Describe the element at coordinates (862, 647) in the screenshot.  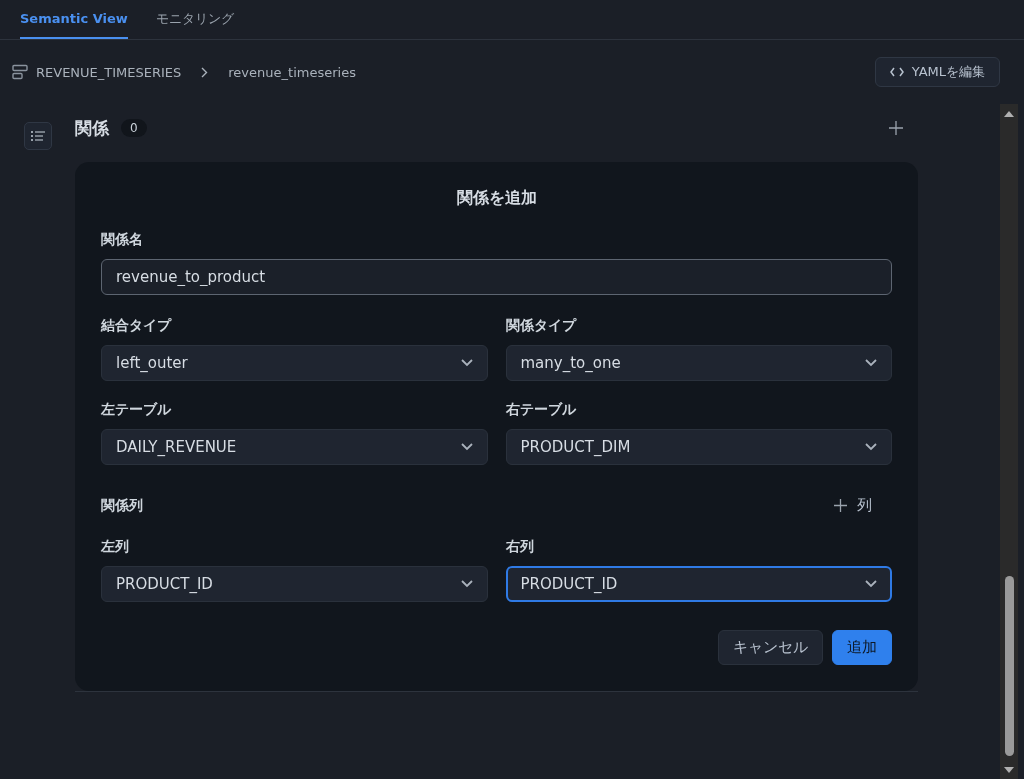
I see `add-button: 追加` at that location.